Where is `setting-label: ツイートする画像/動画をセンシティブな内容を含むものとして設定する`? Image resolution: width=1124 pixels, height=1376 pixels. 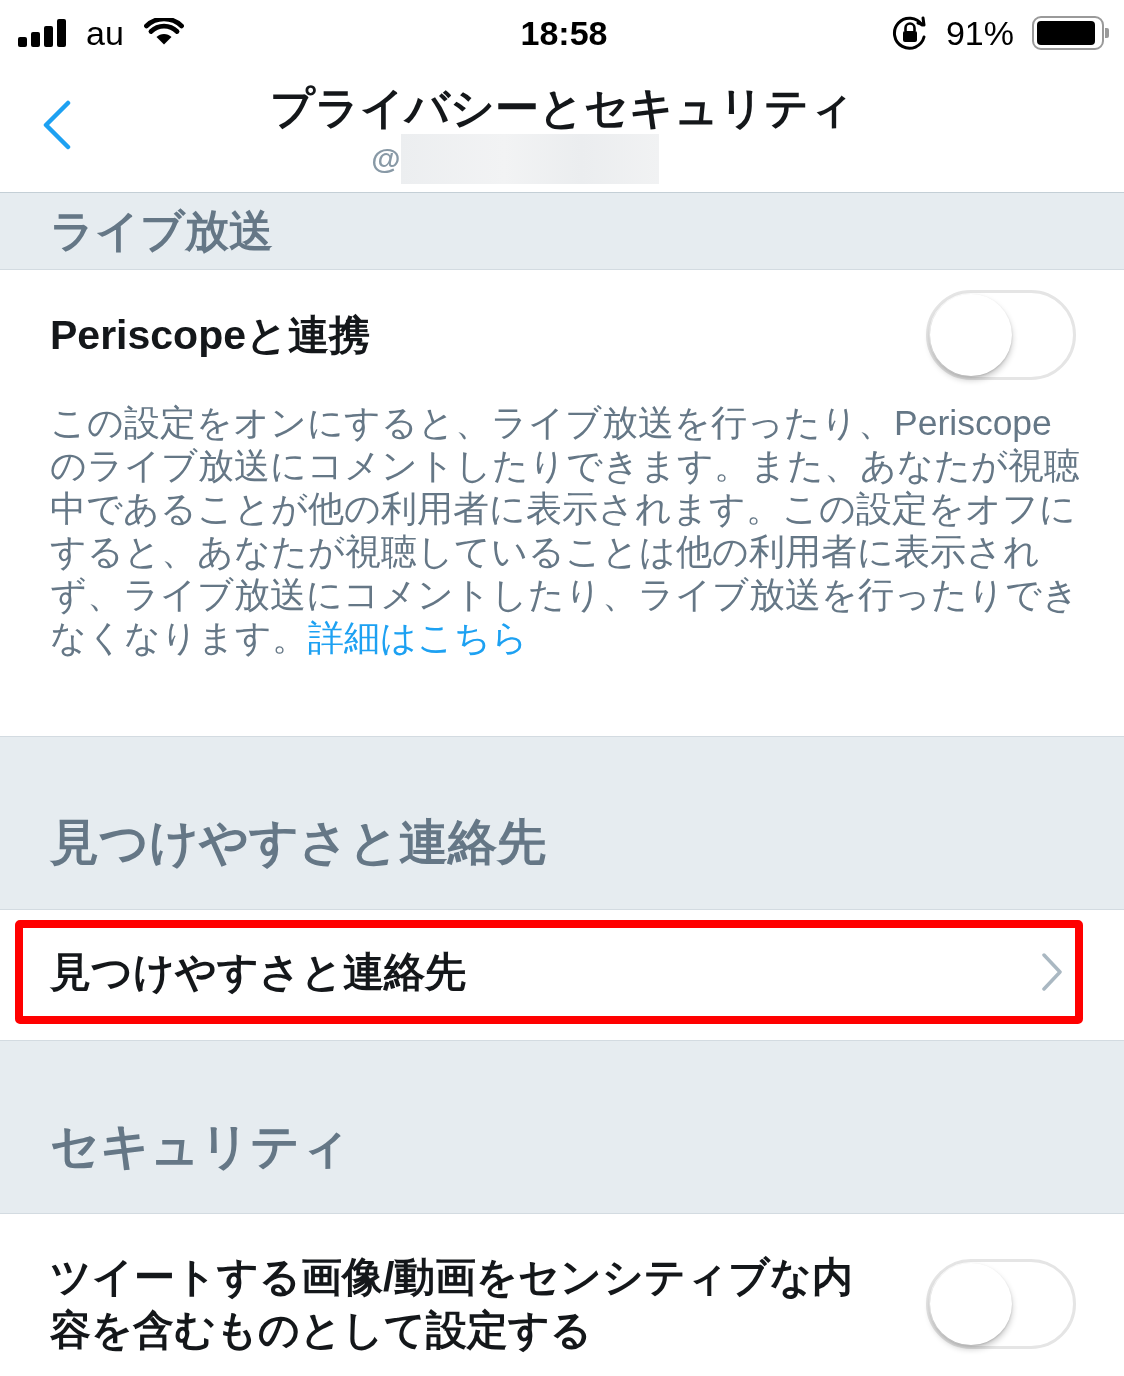 setting-label: ツイートする画像/動画をセンシティブな内容を含むものとして設定する is located at coordinates (452, 1304).